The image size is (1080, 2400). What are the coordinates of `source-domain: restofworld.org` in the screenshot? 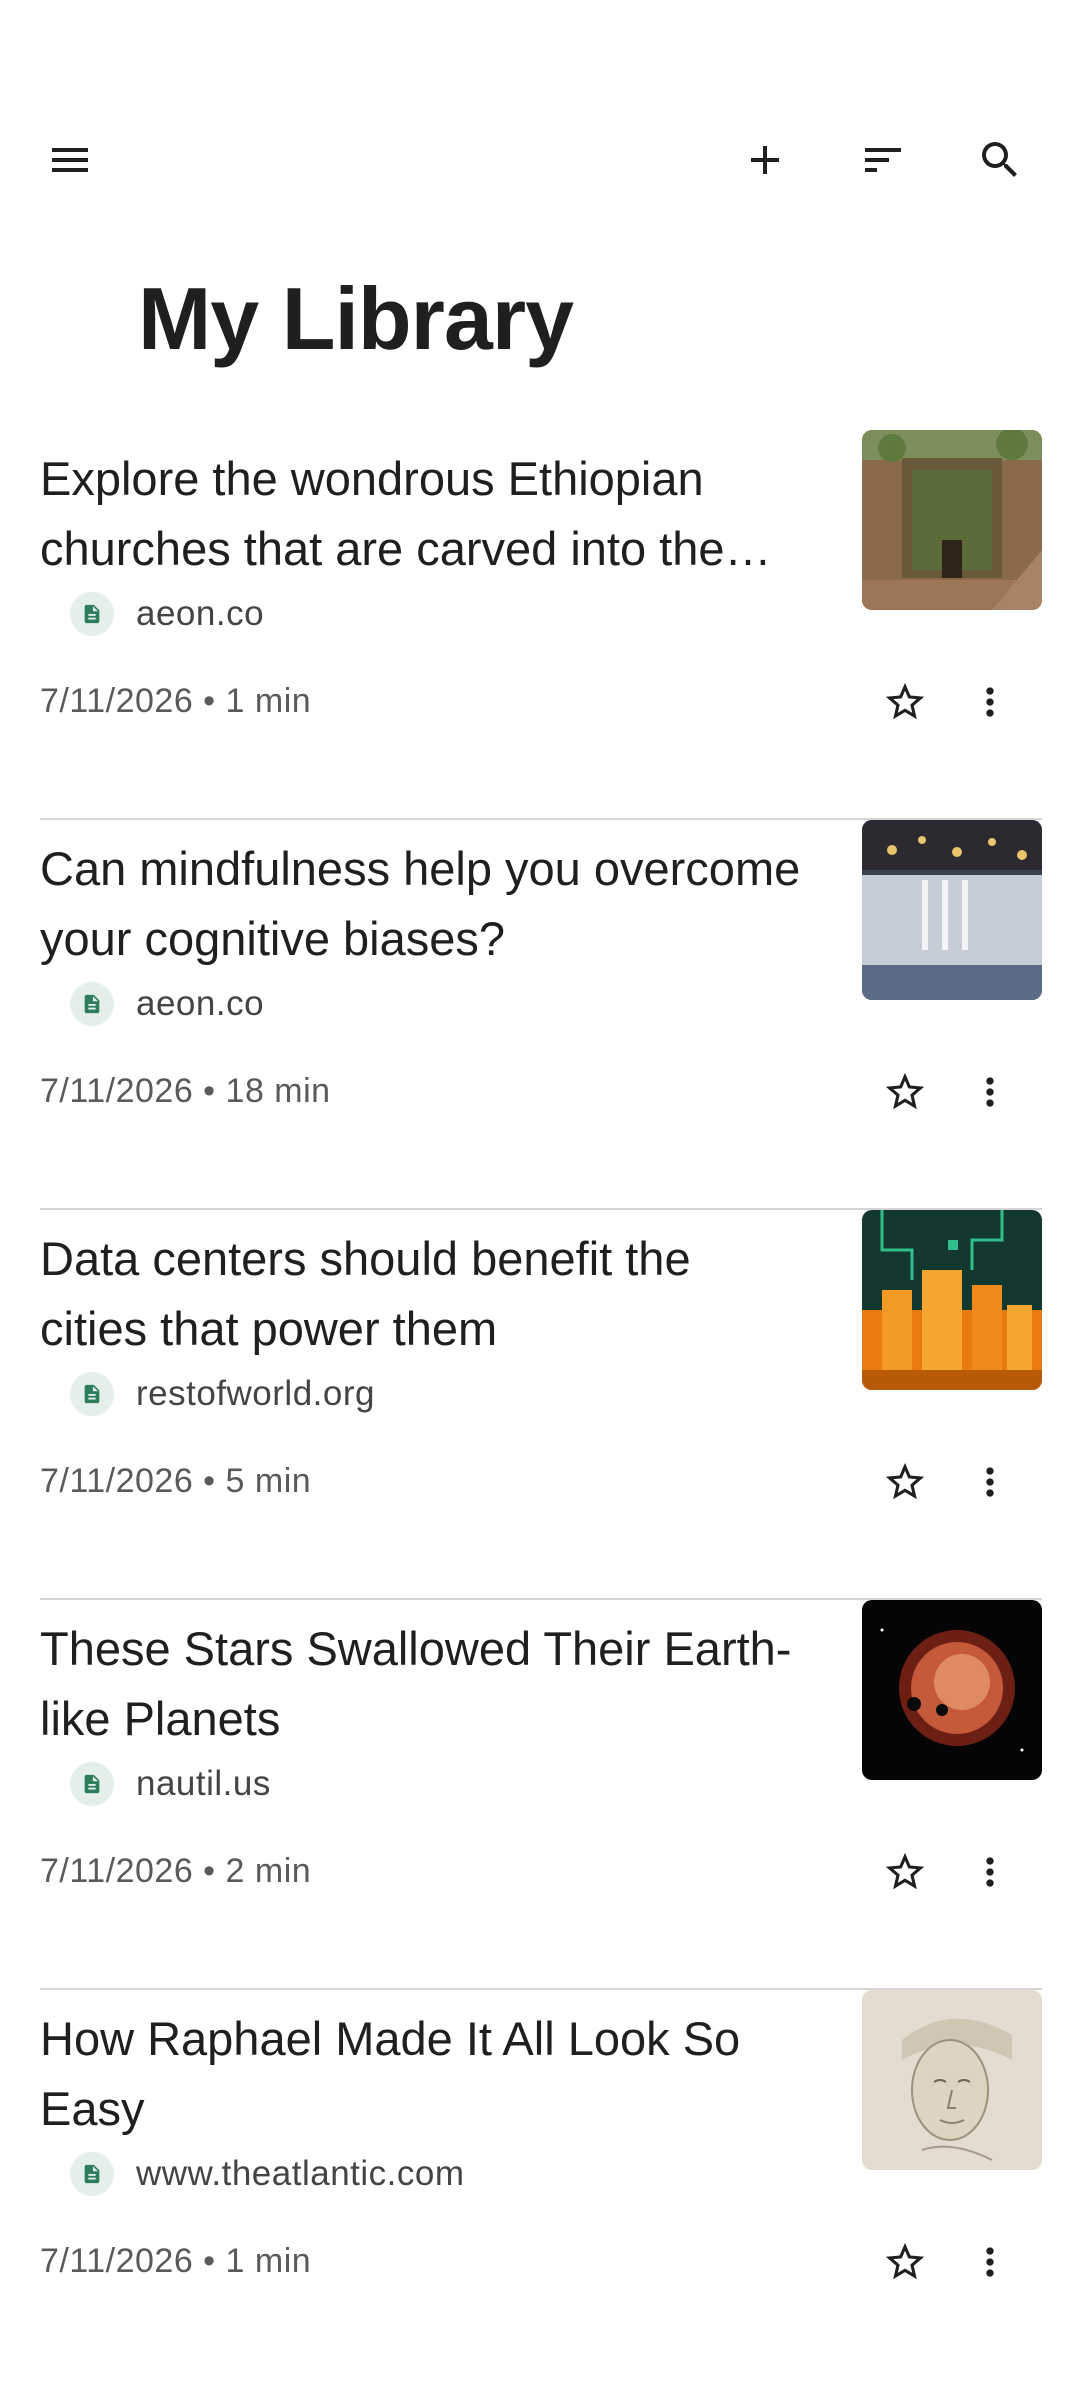 It's located at (255, 1393).